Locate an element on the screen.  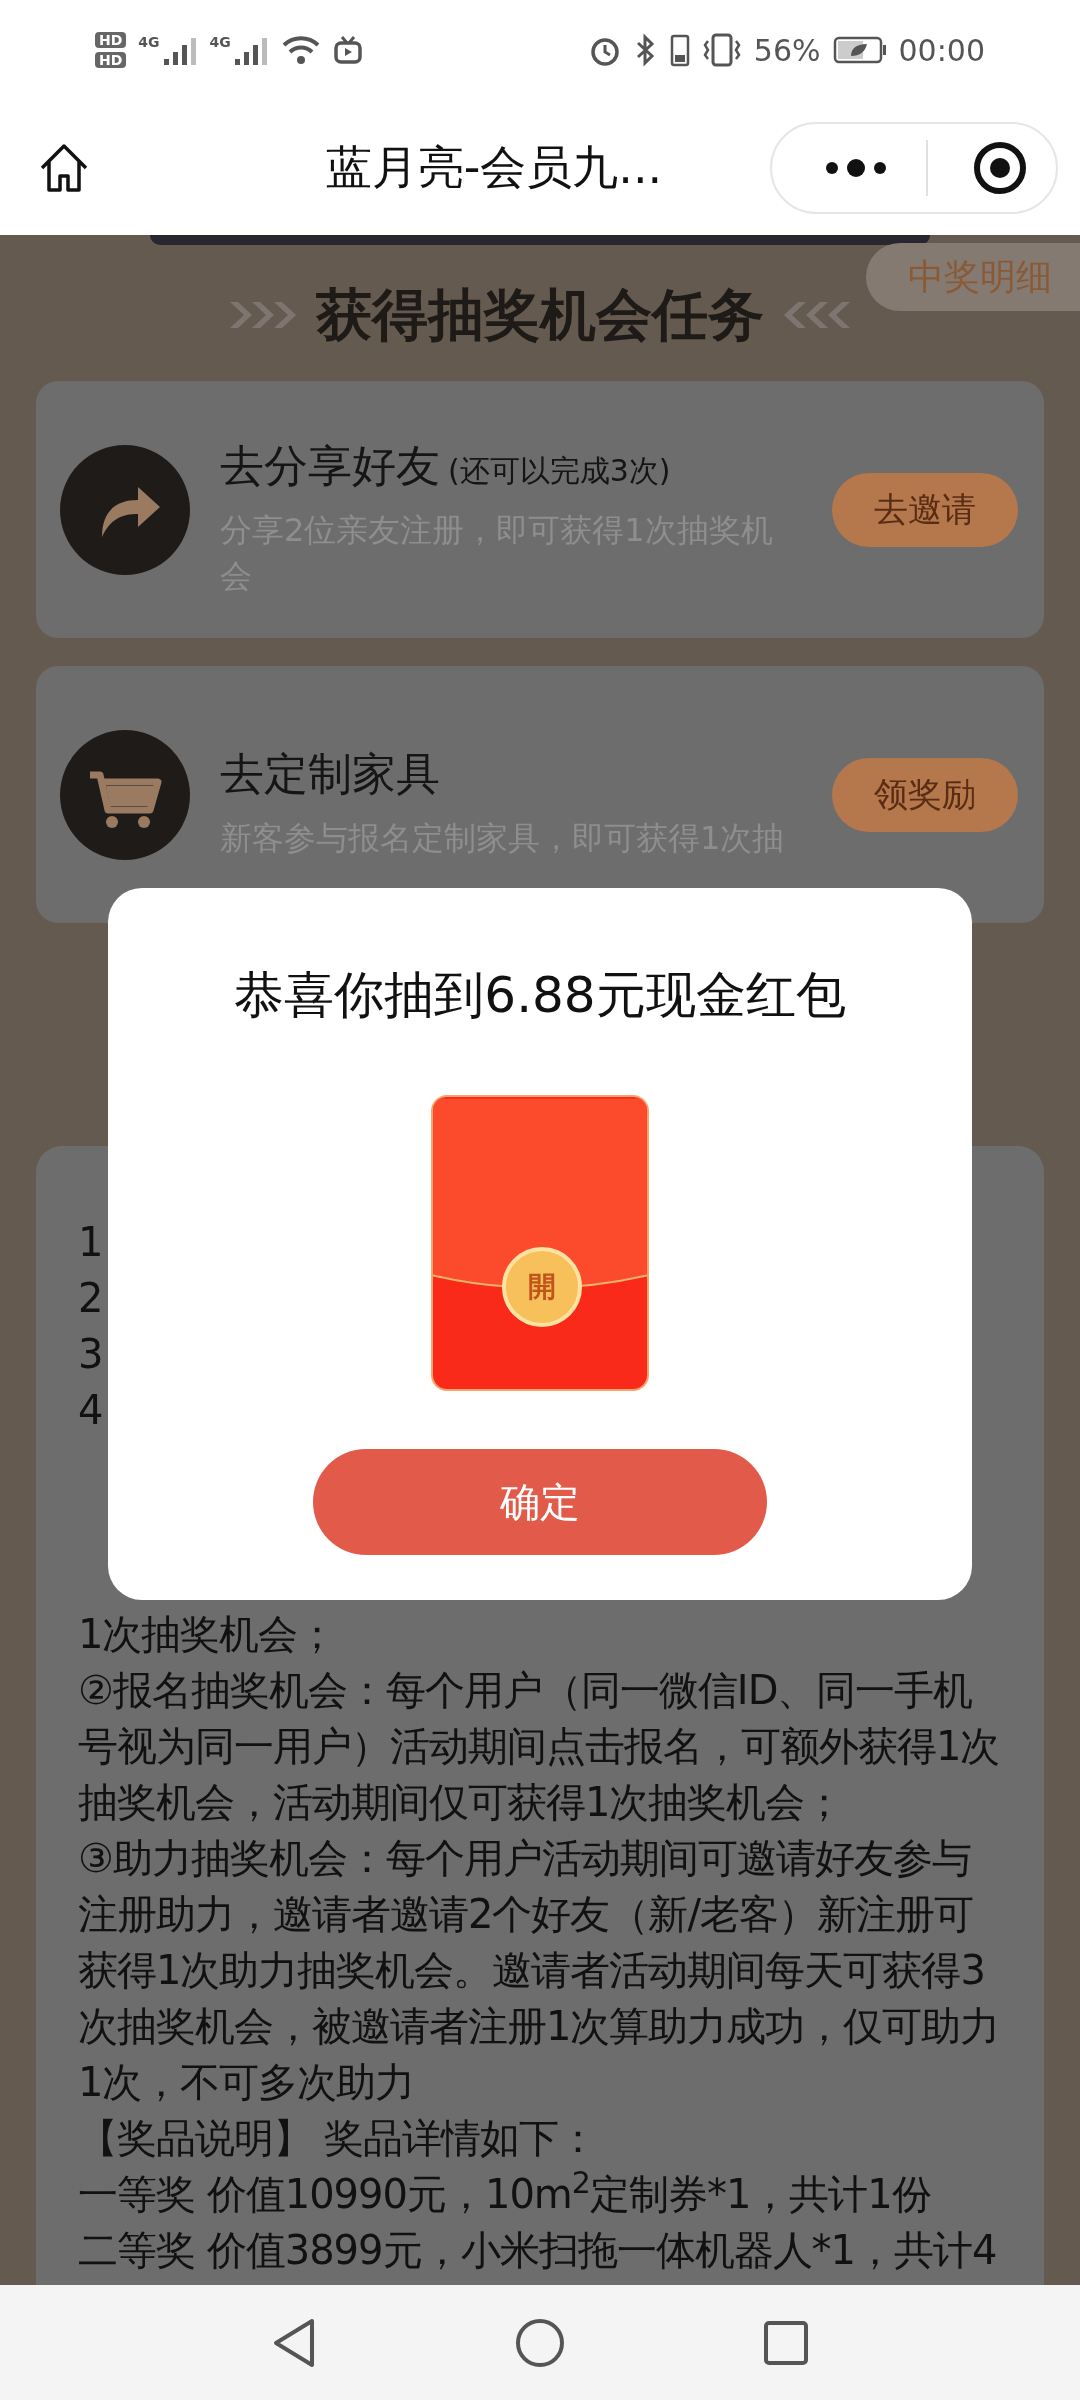
rule-text: 二等奖 价值3899元，小米扫拖一体机器人*1，共计4 is located at coordinates (538, 2250).